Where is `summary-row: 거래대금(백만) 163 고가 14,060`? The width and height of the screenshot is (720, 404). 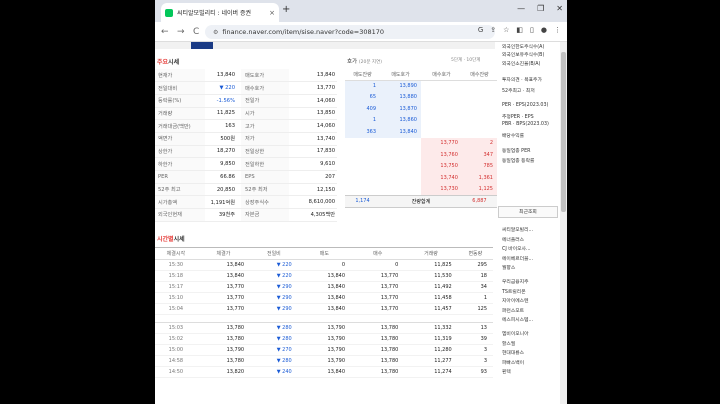 summary-row: 거래대금(백만) 163 고가 14,060 is located at coordinates (246, 126).